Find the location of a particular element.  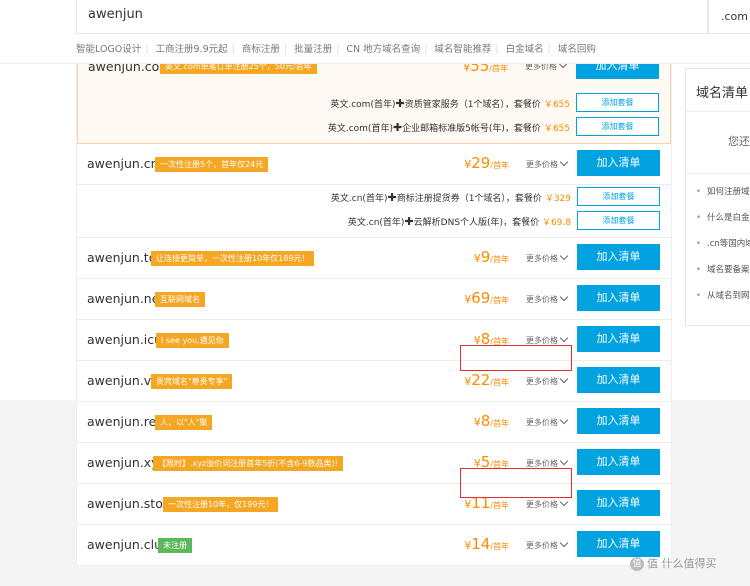

quick-link: 域名回购 is located at coordinates (577, 49).